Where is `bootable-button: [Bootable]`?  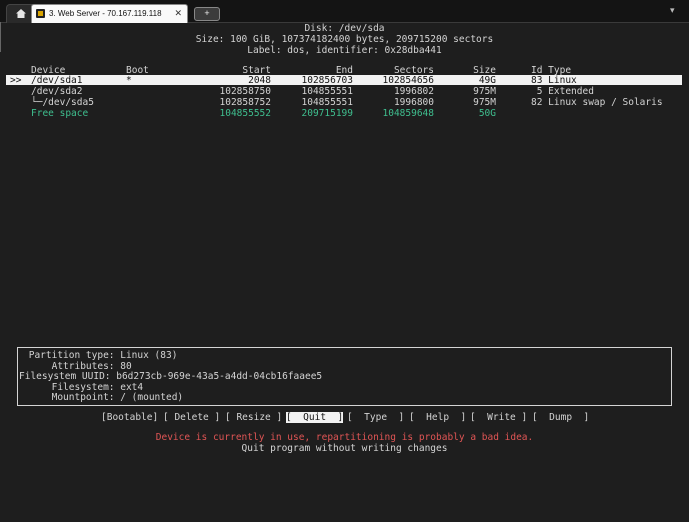
bootable-button: [Bootable] is located at coordinates (129, 417).